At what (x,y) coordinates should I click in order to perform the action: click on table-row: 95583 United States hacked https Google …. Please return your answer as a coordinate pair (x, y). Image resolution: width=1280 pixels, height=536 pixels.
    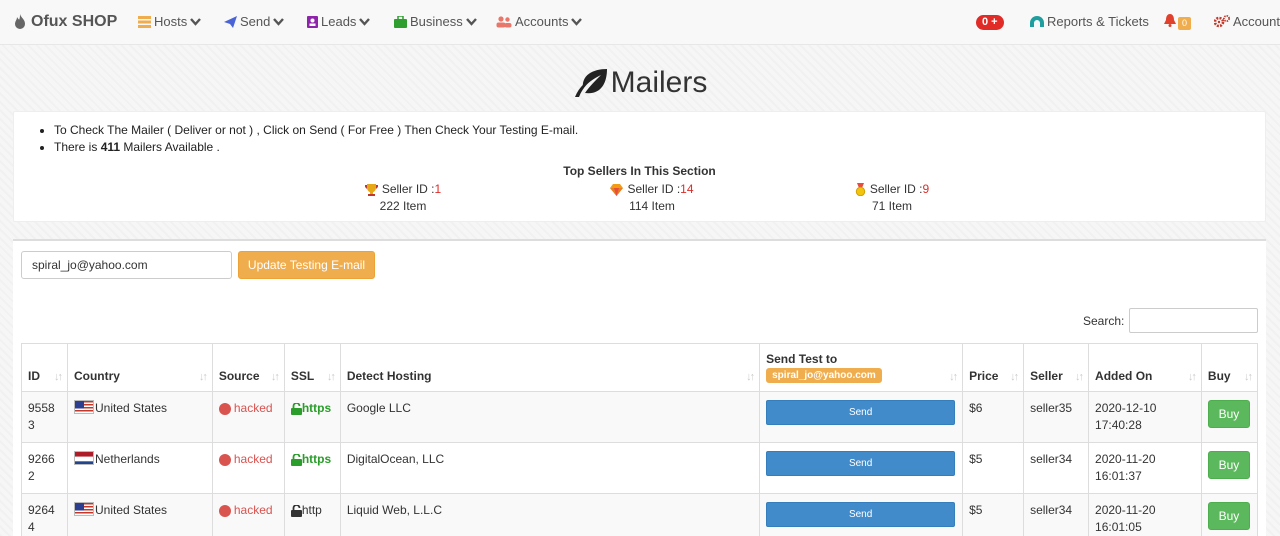
    Looking at the image, I should click on (640, 417).